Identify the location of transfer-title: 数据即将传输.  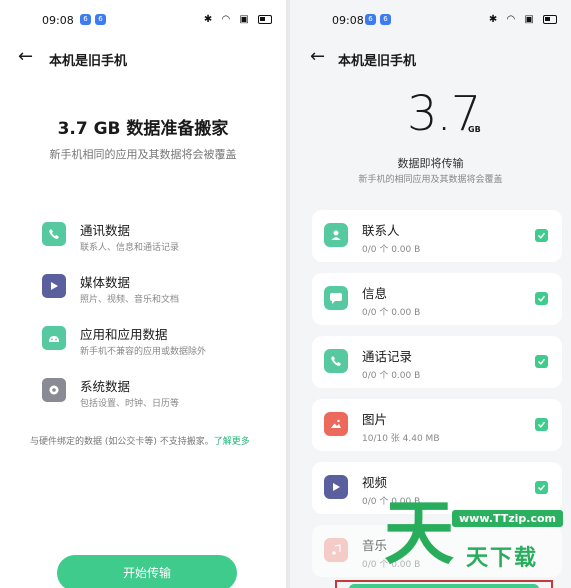
(430, 163).